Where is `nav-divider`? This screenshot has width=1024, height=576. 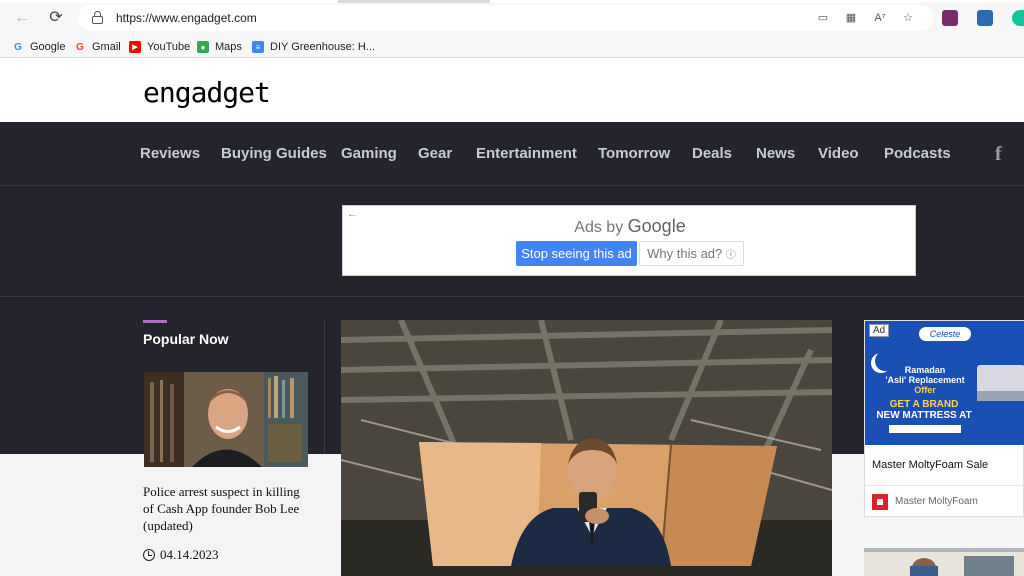
nav-divider is located at coordinates (512, 185).